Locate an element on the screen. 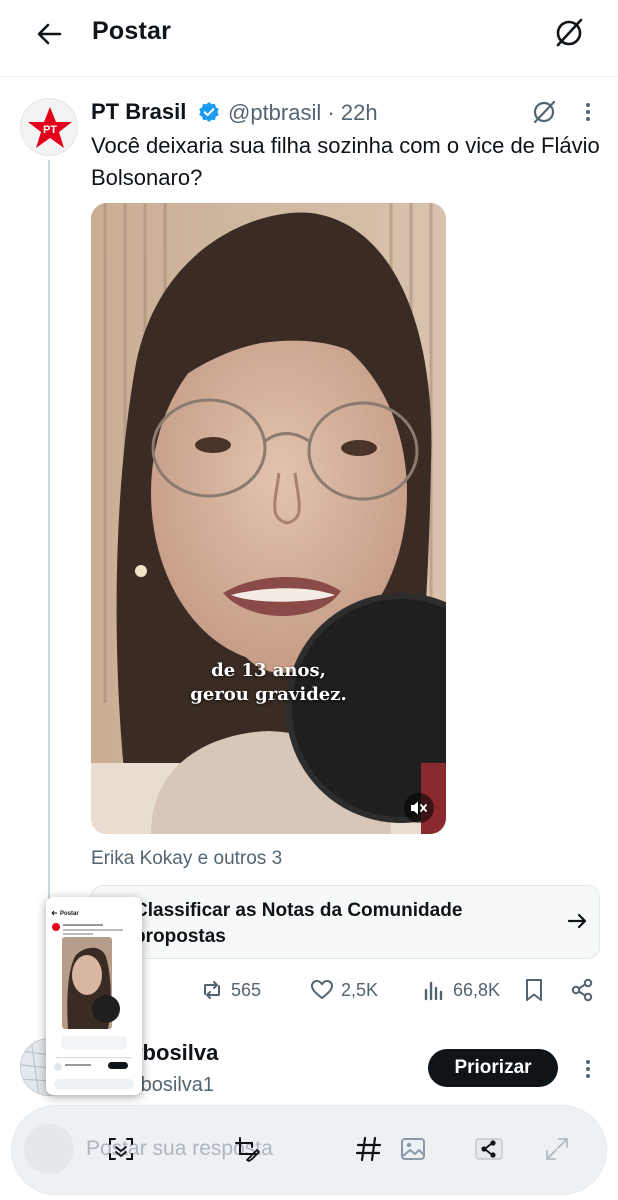 This screenshot has height=1200, width=618. share-icon is located at coordinates (582, 990).